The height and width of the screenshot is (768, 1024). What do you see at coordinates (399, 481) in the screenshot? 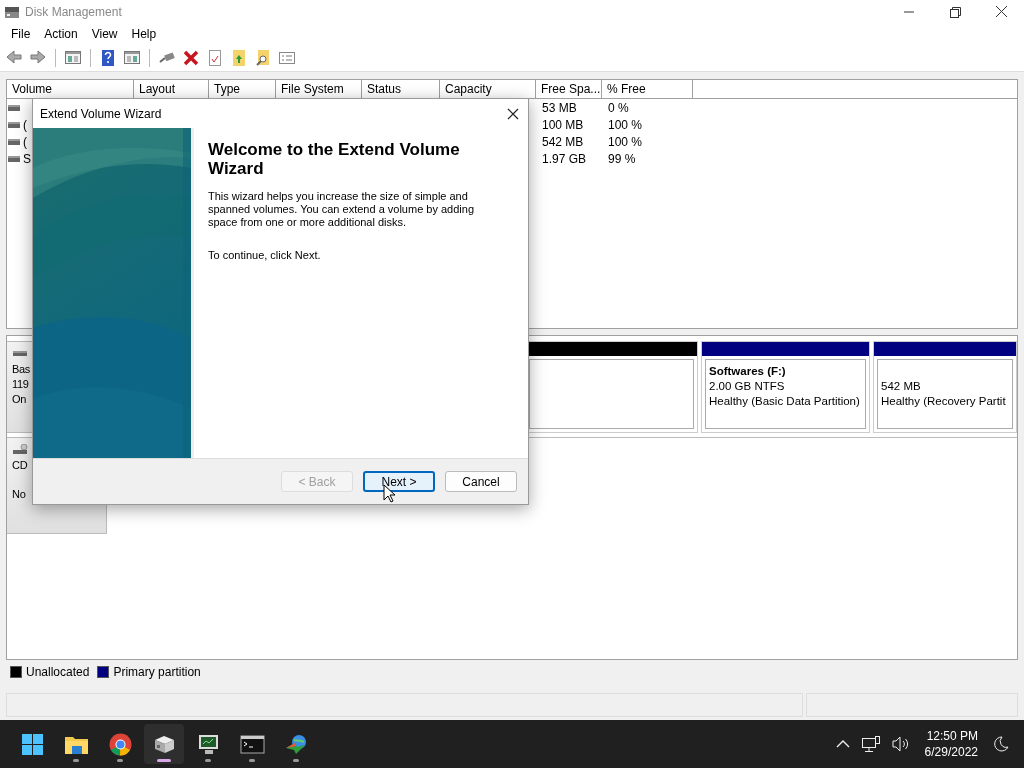
I see `wizard-button: Next >` at bounding box center [399, 481].